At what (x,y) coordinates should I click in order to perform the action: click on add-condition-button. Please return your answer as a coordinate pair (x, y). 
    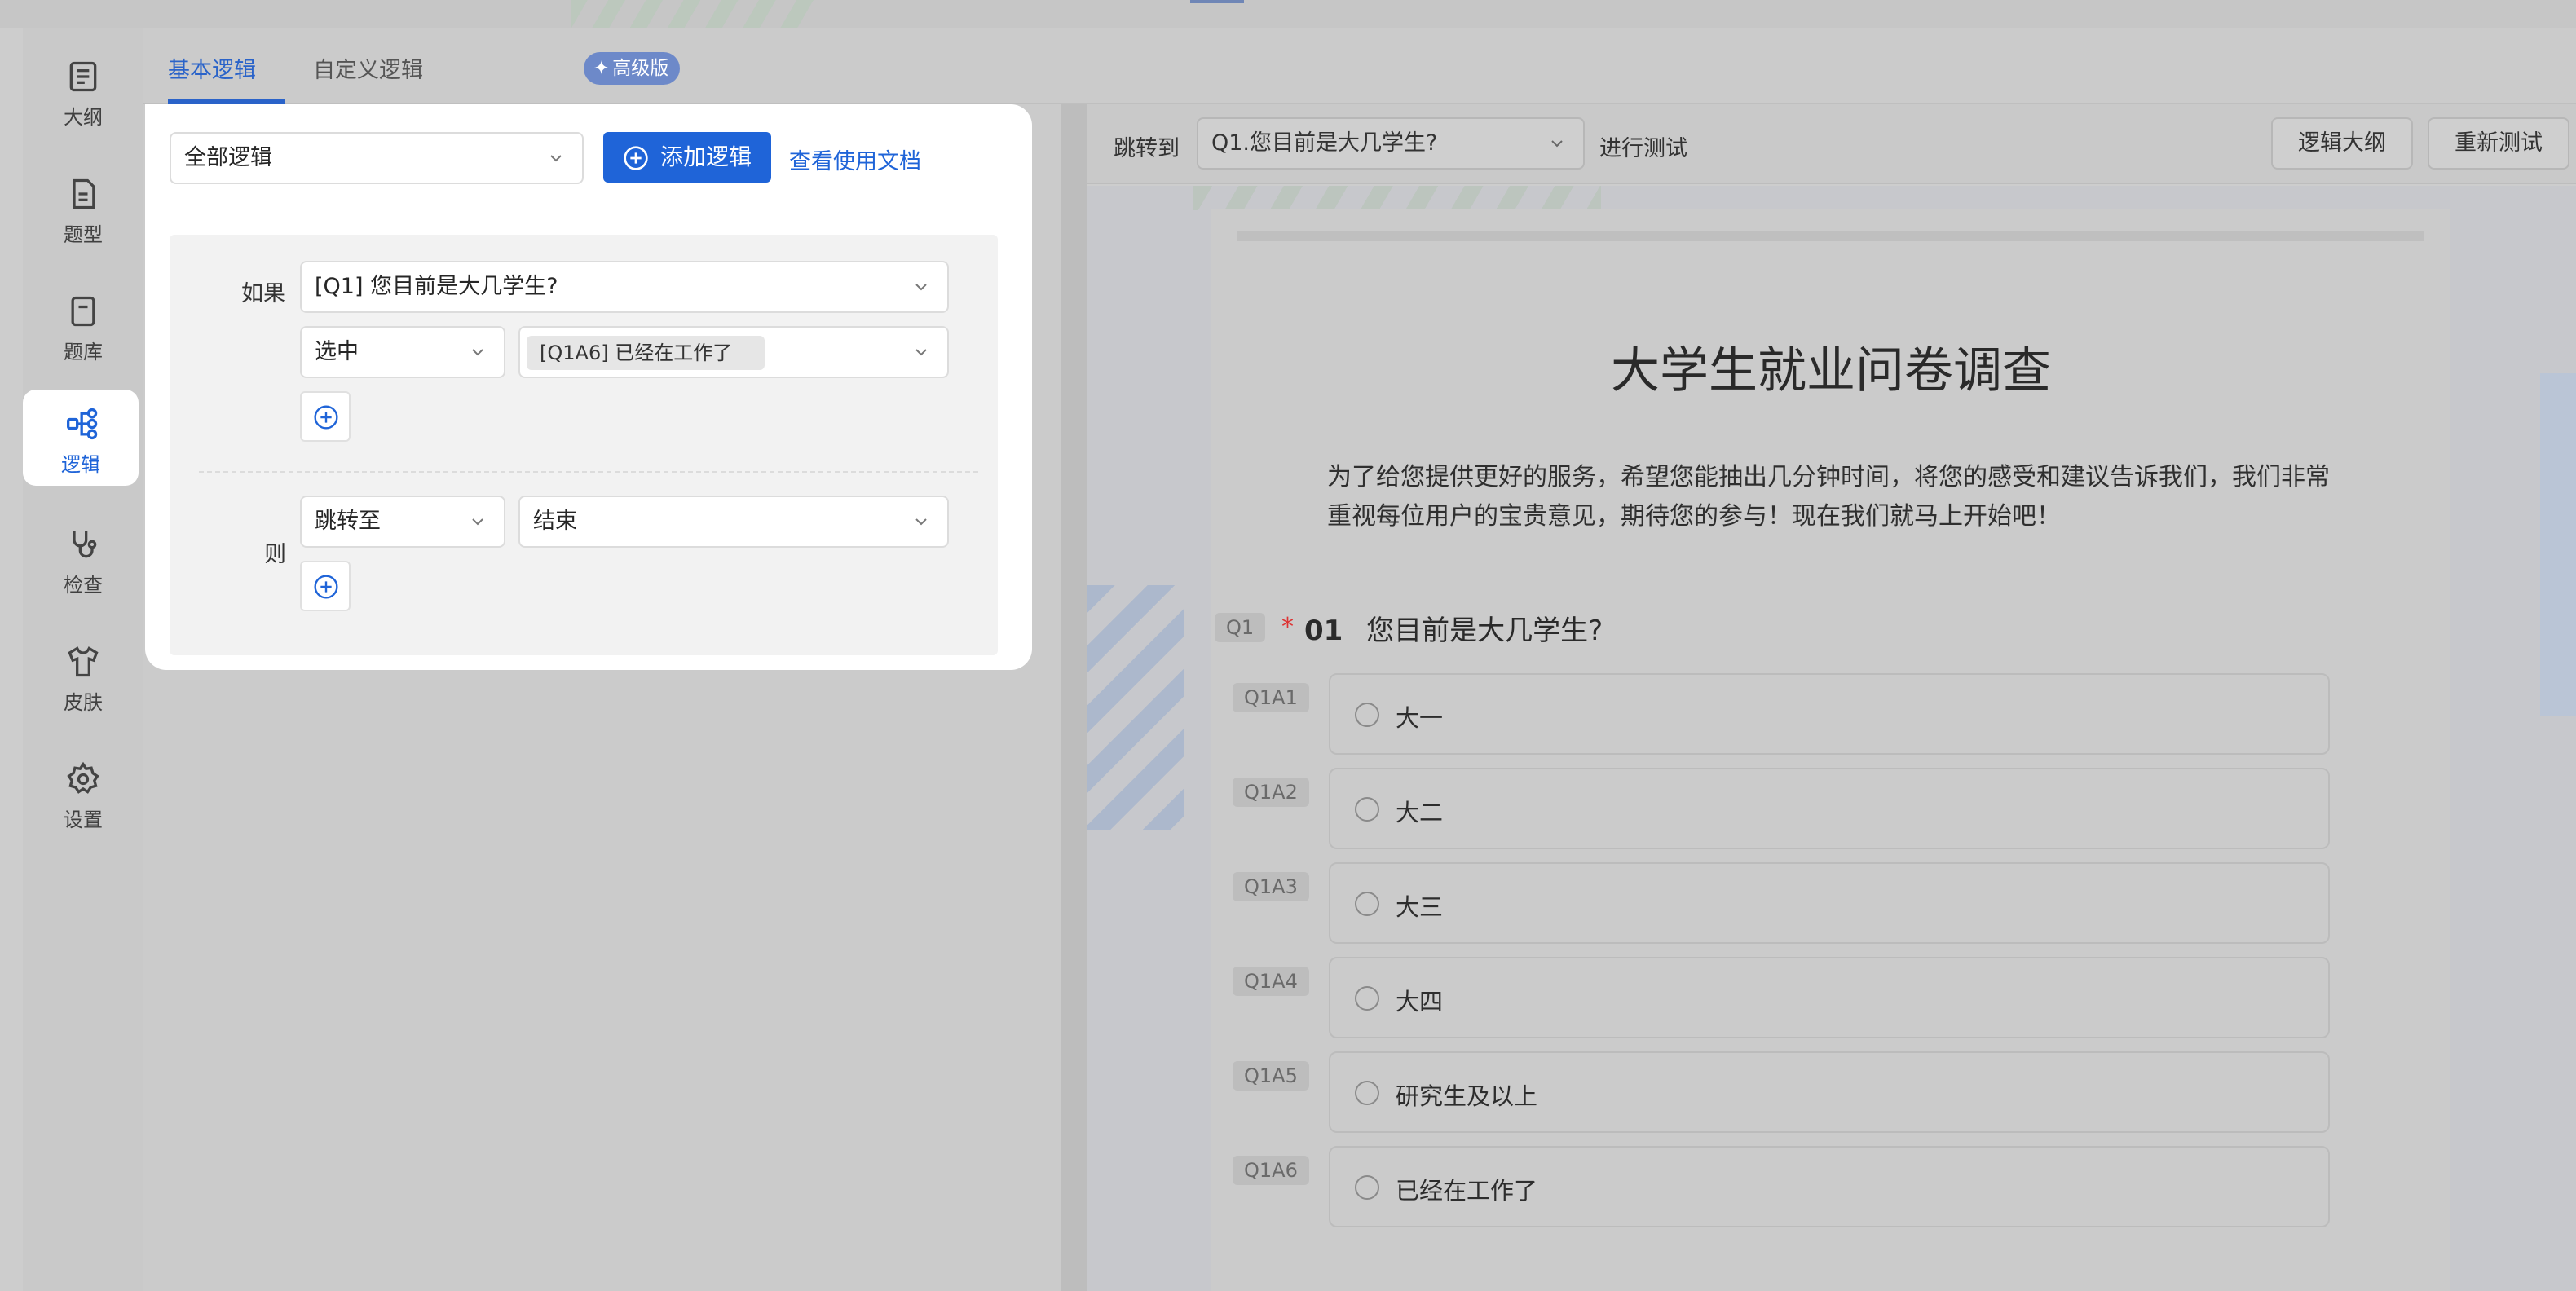
    Looking at the image, I should click on (325, 416).